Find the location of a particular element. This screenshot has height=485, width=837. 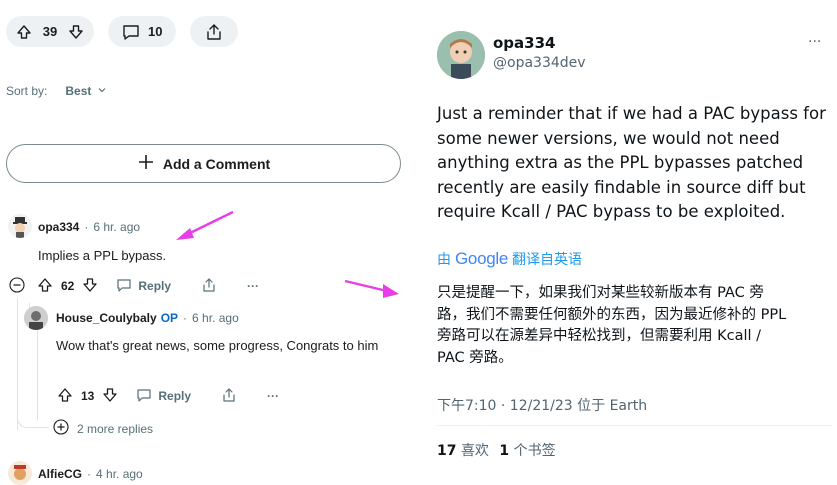

comment-score: 62 is located at coordinates (68, 286).